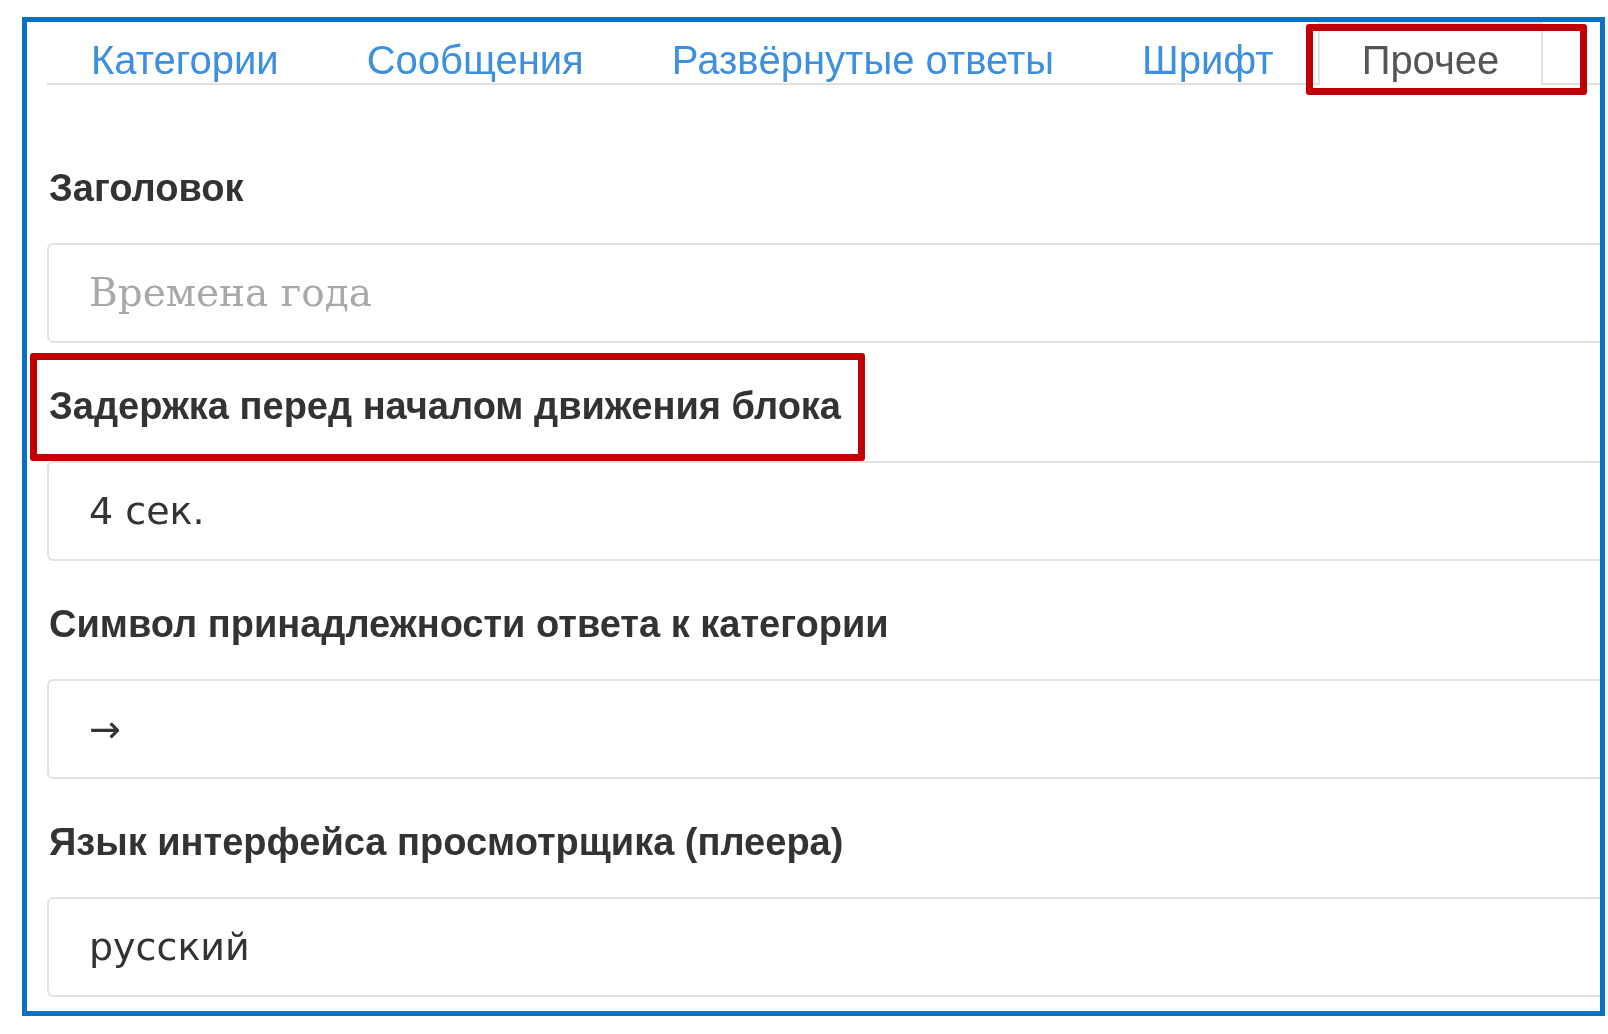  Describe the element at coordinates (823, 511) in the screenshot. I see `text-field: 4 сек.` at that location.